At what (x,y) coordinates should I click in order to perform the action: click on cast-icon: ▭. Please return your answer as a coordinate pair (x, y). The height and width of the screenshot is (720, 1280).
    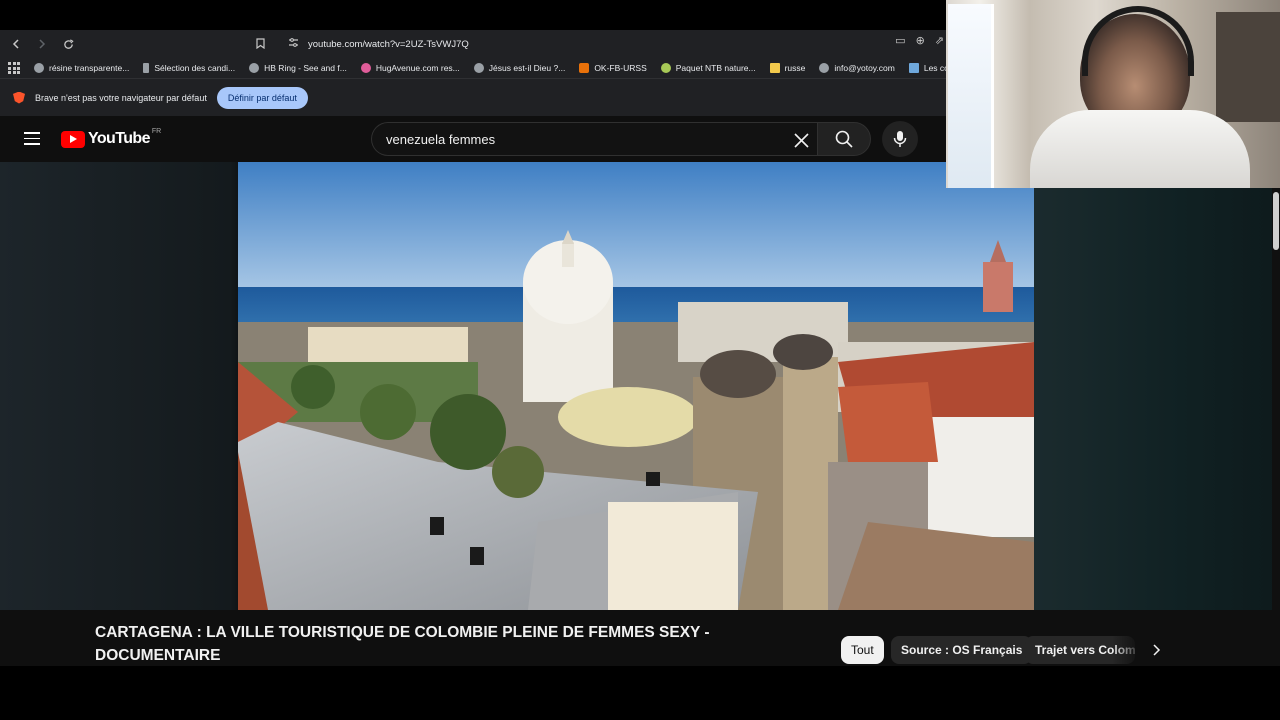
    Looking at the image, I should click on (900, 40).